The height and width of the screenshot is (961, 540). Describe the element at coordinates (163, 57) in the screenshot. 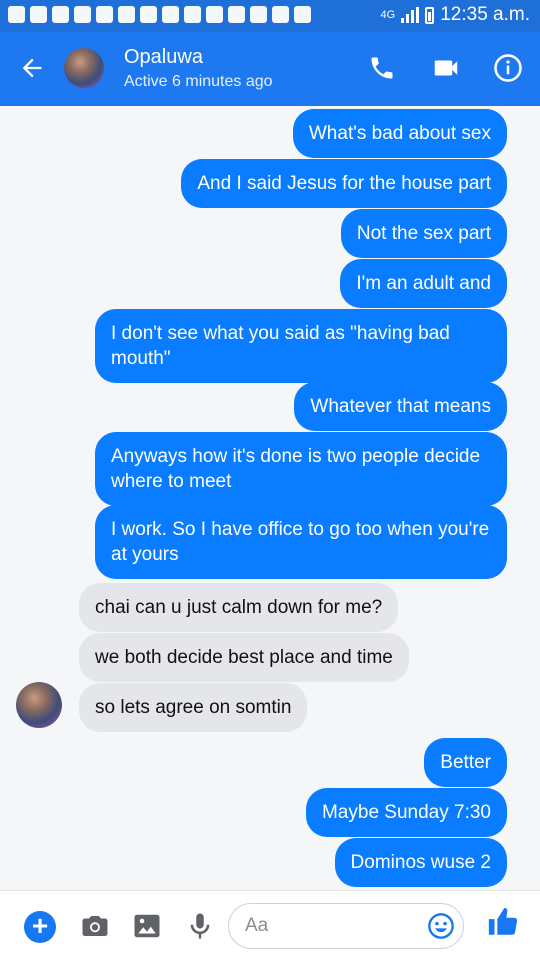

I see `contact-name: Opaluwa` at that location.